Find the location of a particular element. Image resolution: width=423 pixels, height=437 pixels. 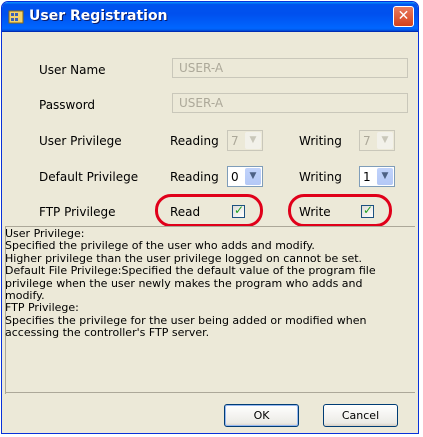

ftp-write-checkbox: ✓ is located at coordinates (367, 210).